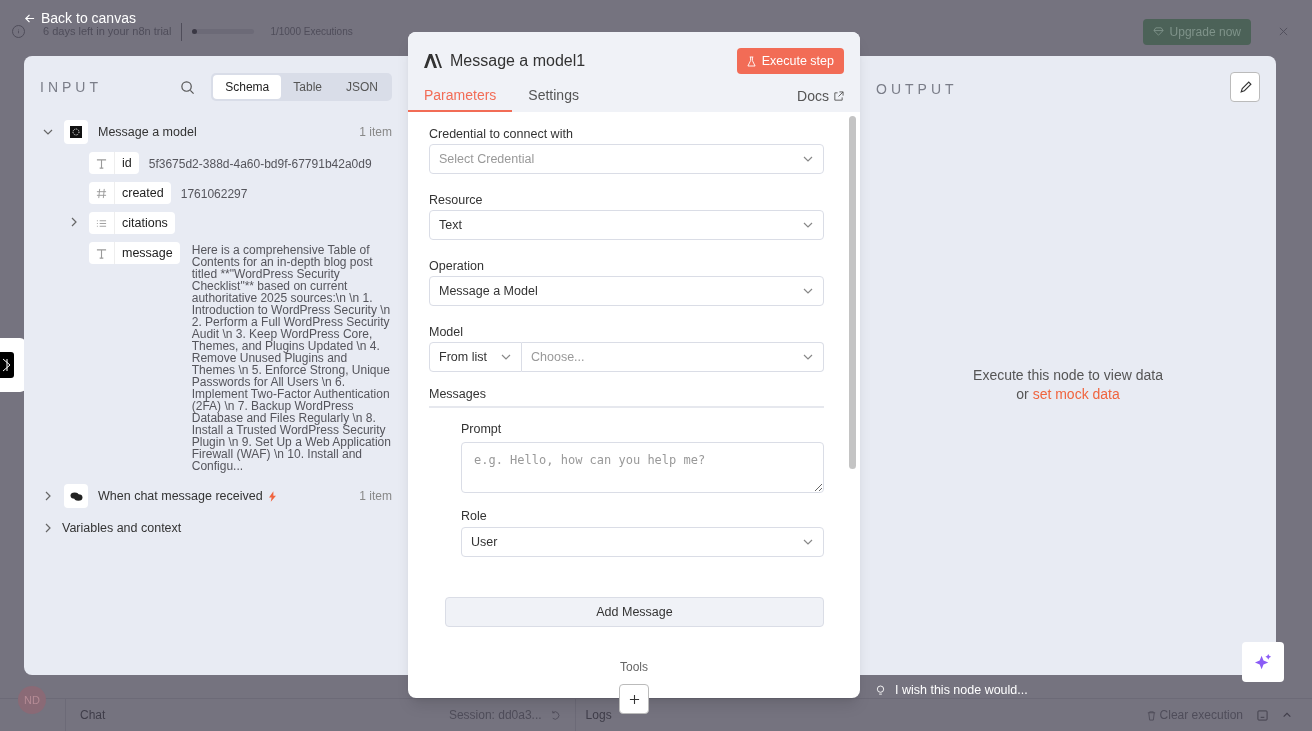 This screenshot has height=731, width=1312. I want to click on node-title: Message a model1, so click(518, 61).